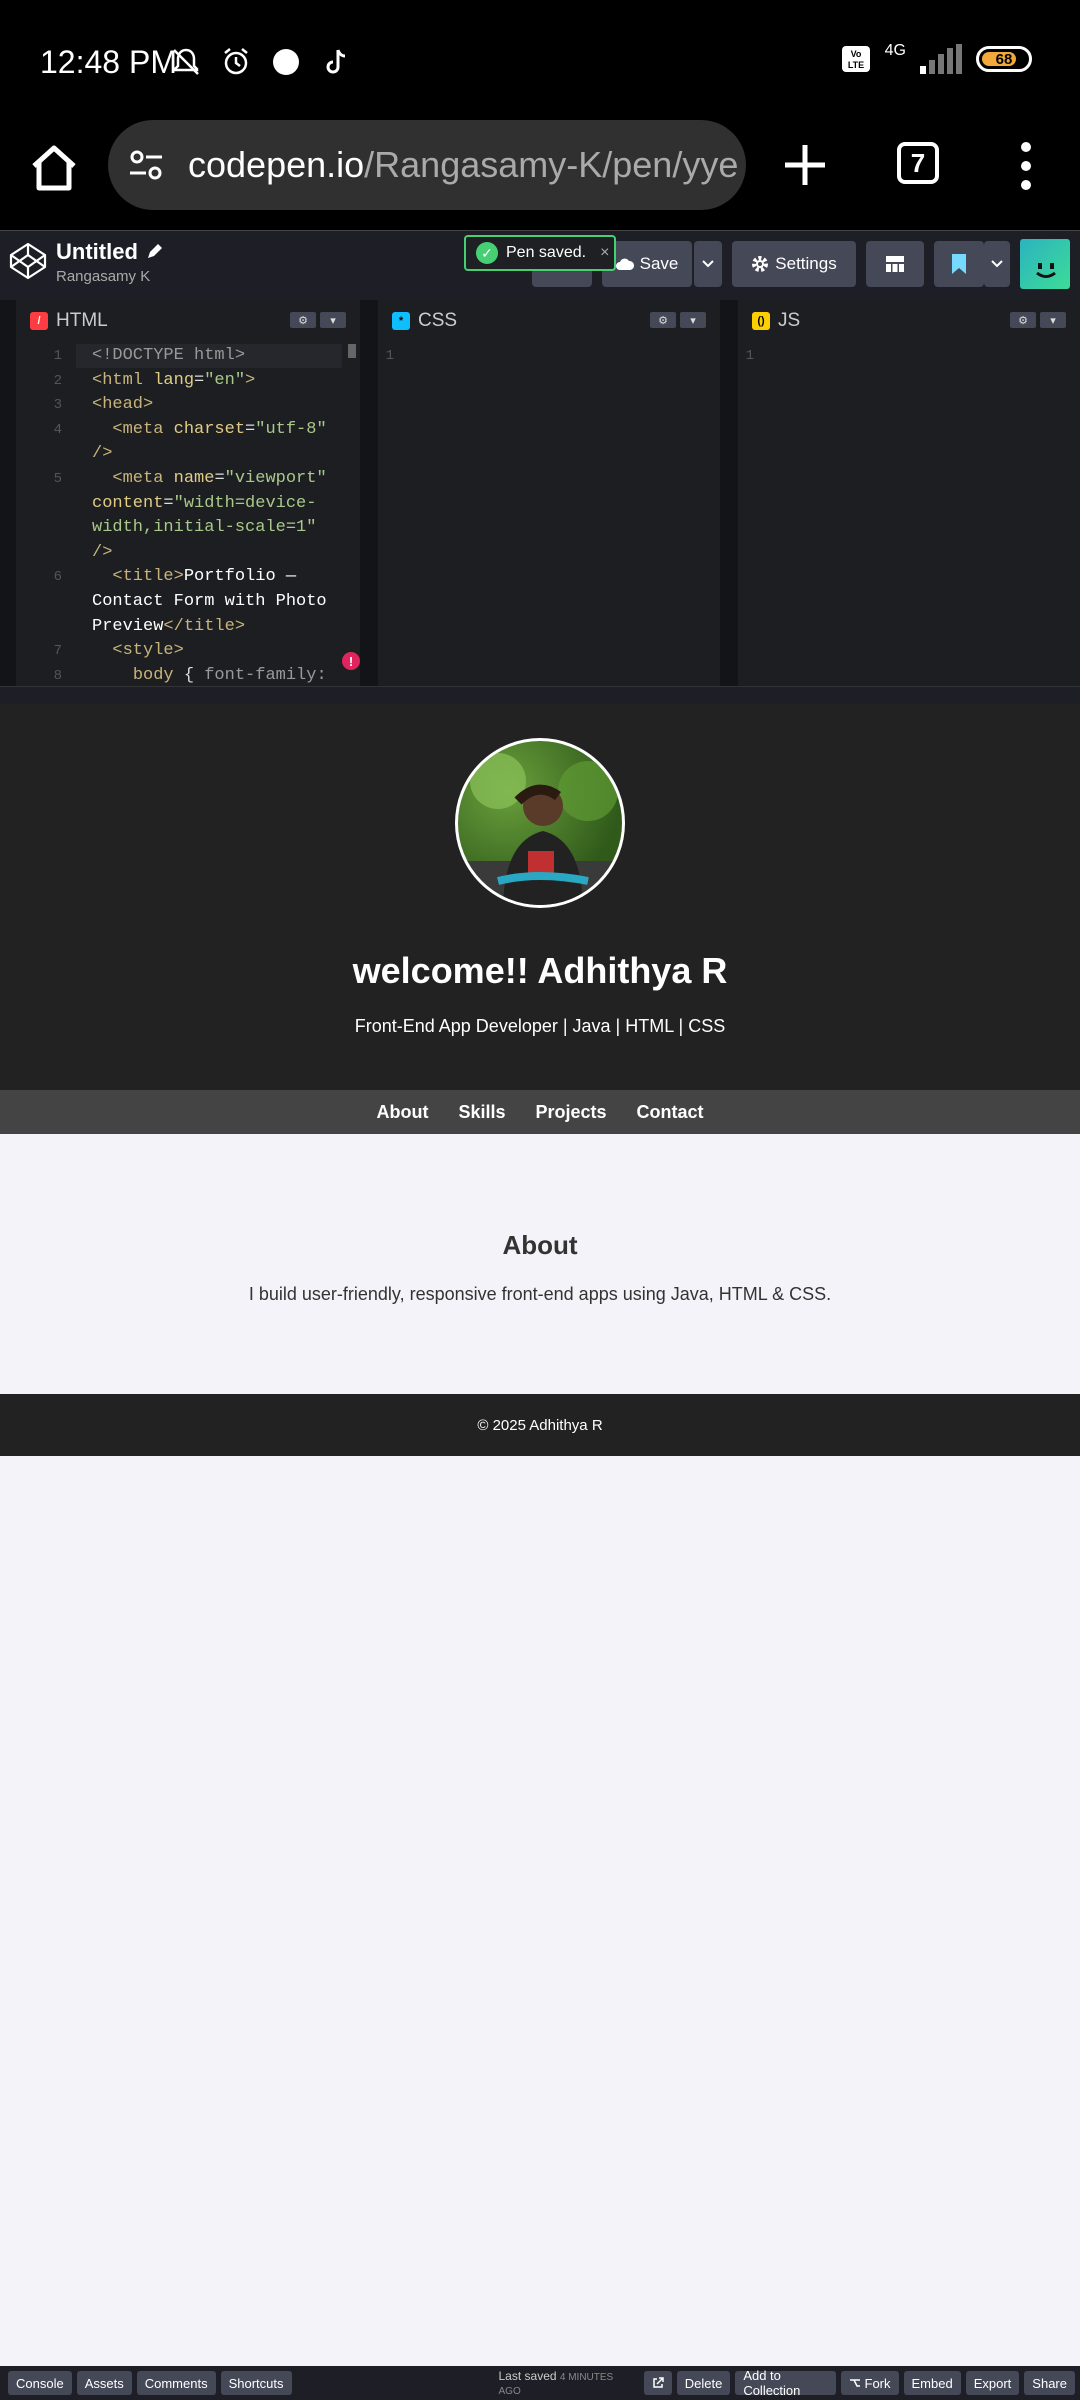 This screenshot has height=2400, width=1080. I want to click on css-editor-controls: ⚙ ▾, so click(678, 320).